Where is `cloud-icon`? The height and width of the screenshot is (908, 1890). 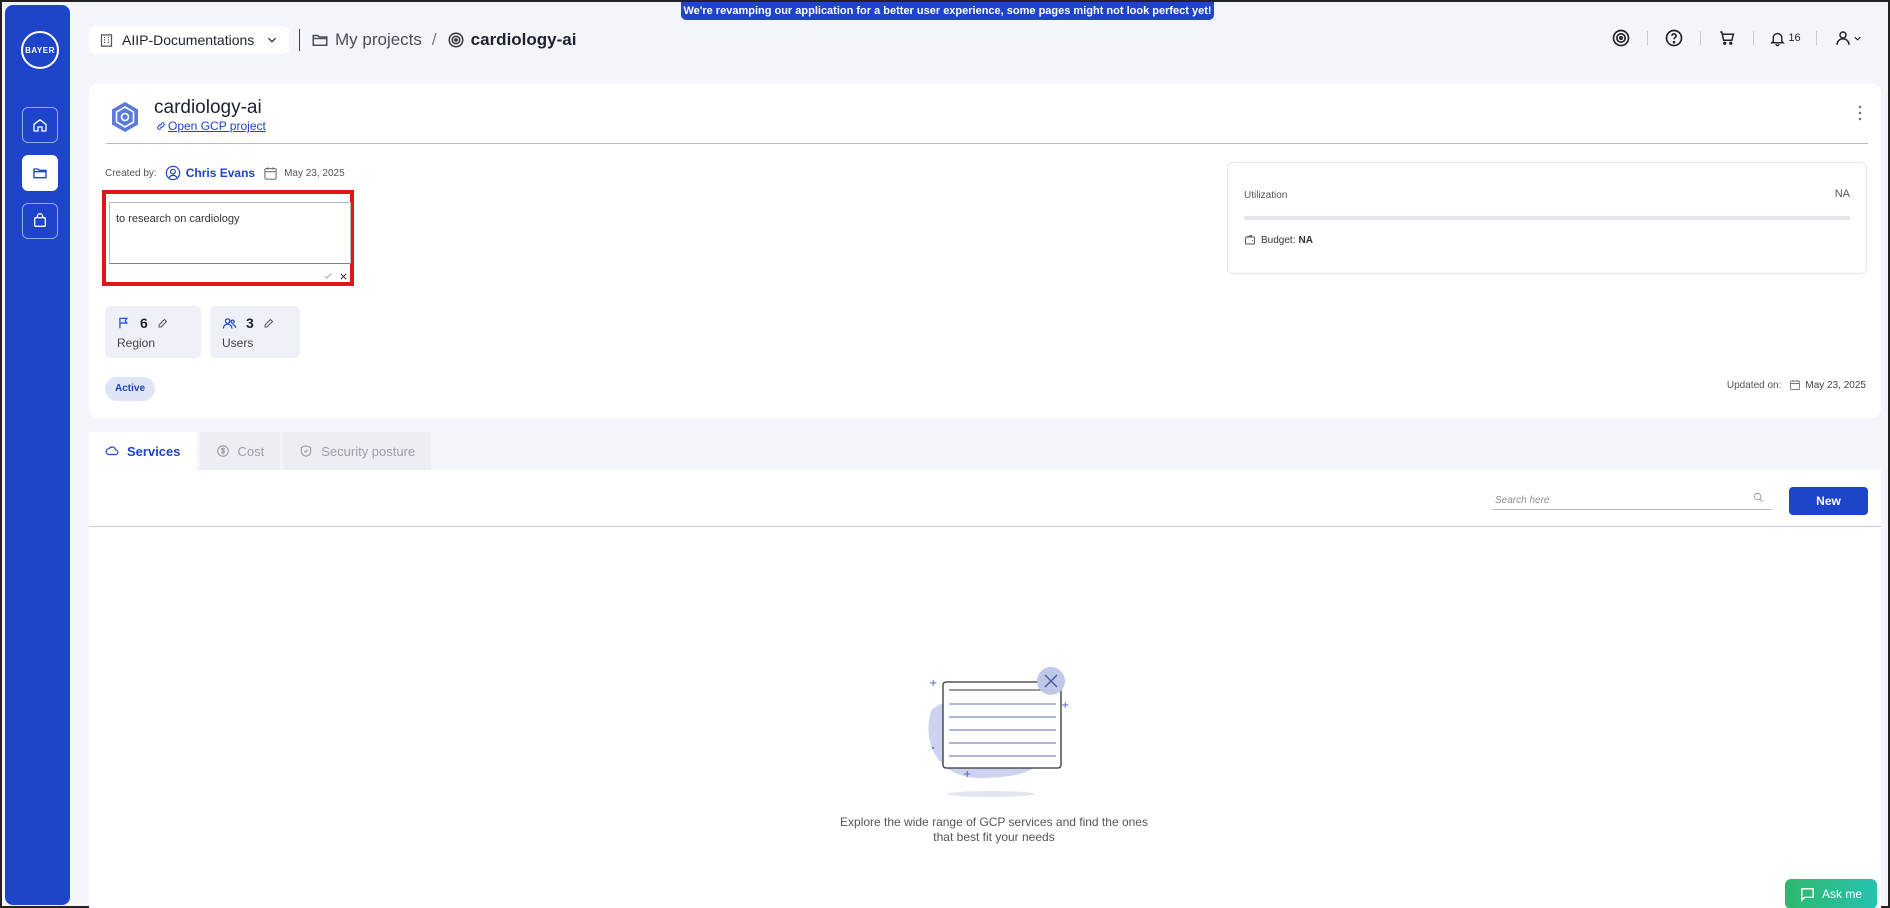 cloud-icon is located at coordinates (112, 451).